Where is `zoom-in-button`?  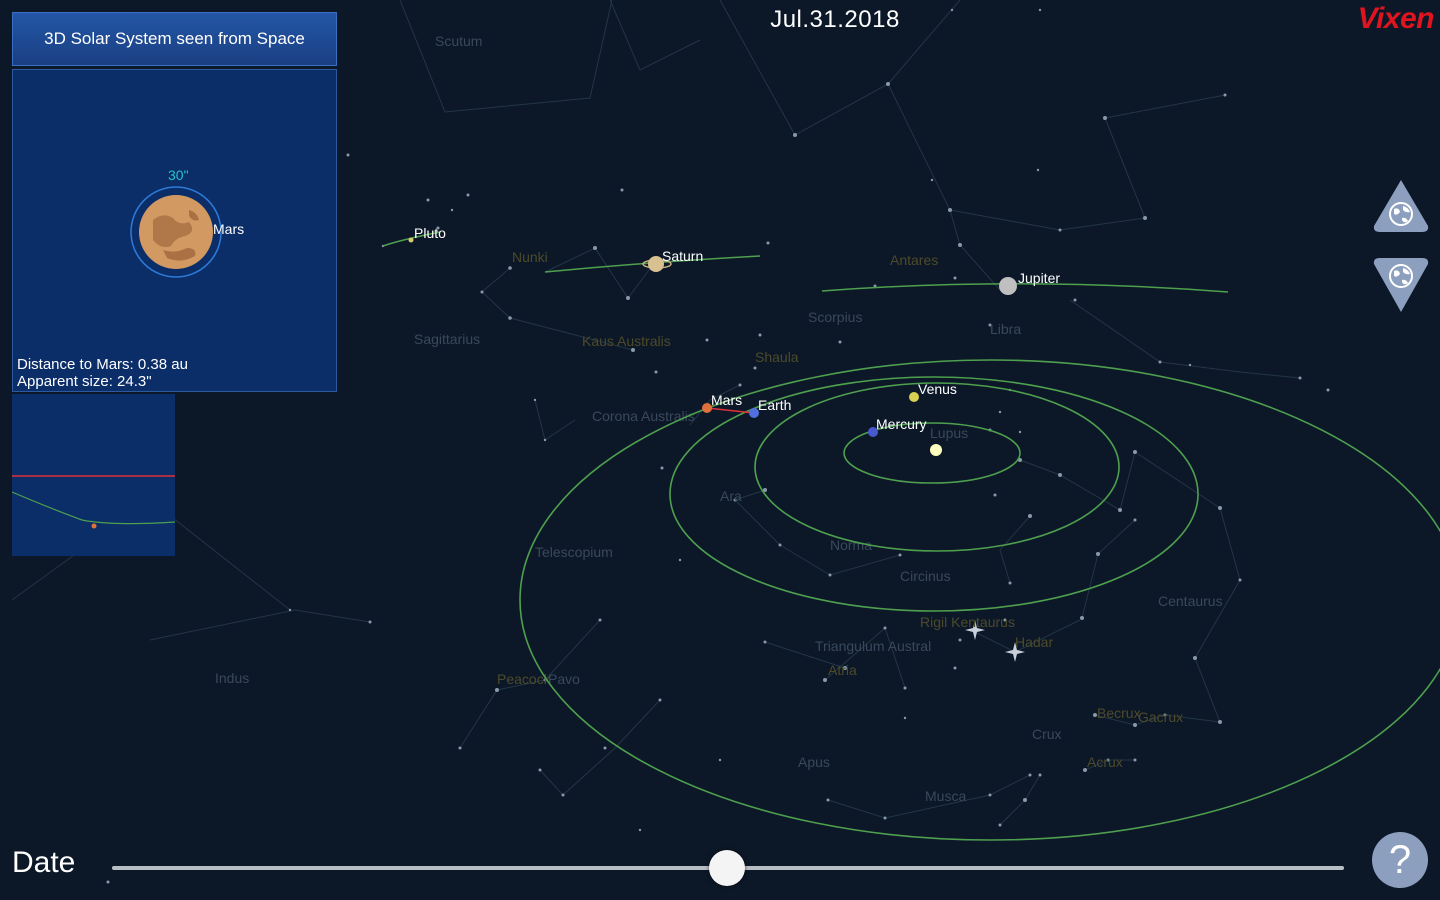 zoom-in-button is located at coordinates (1401, 205).